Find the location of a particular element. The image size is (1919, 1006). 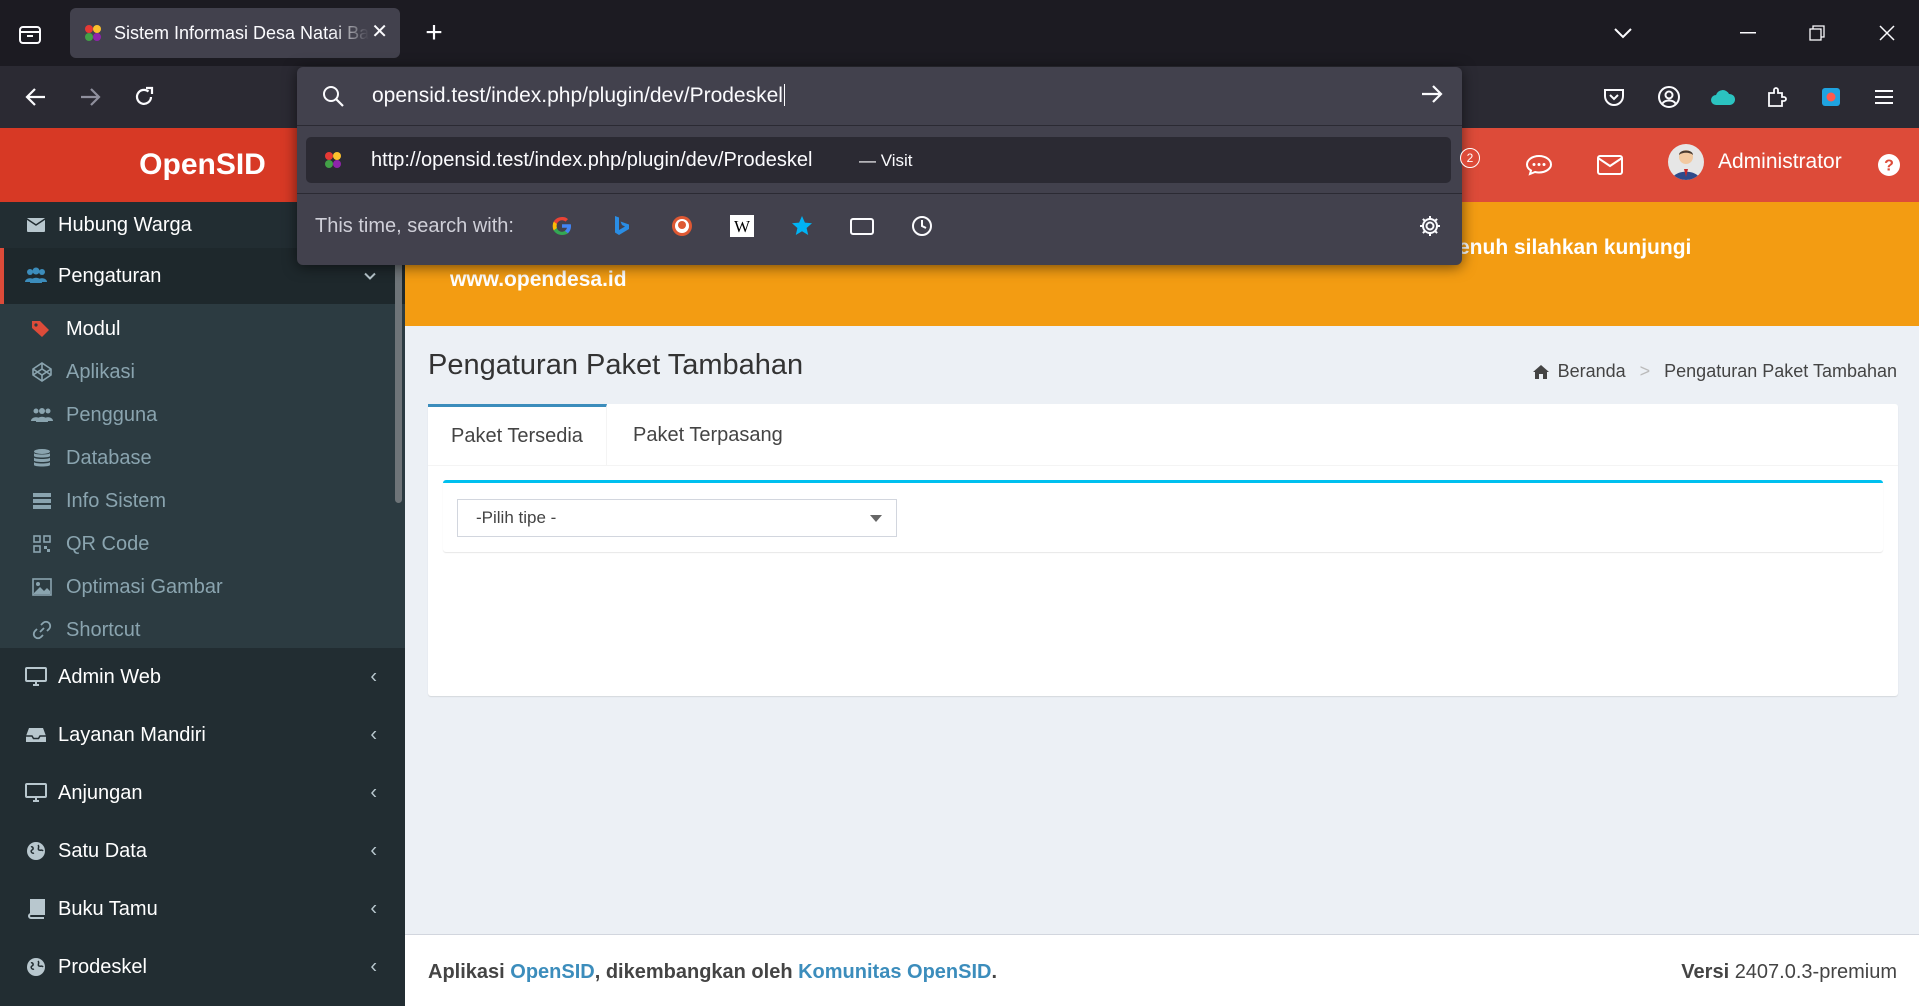

opensid-link: OpenSID is located at coordinates (552, 972).